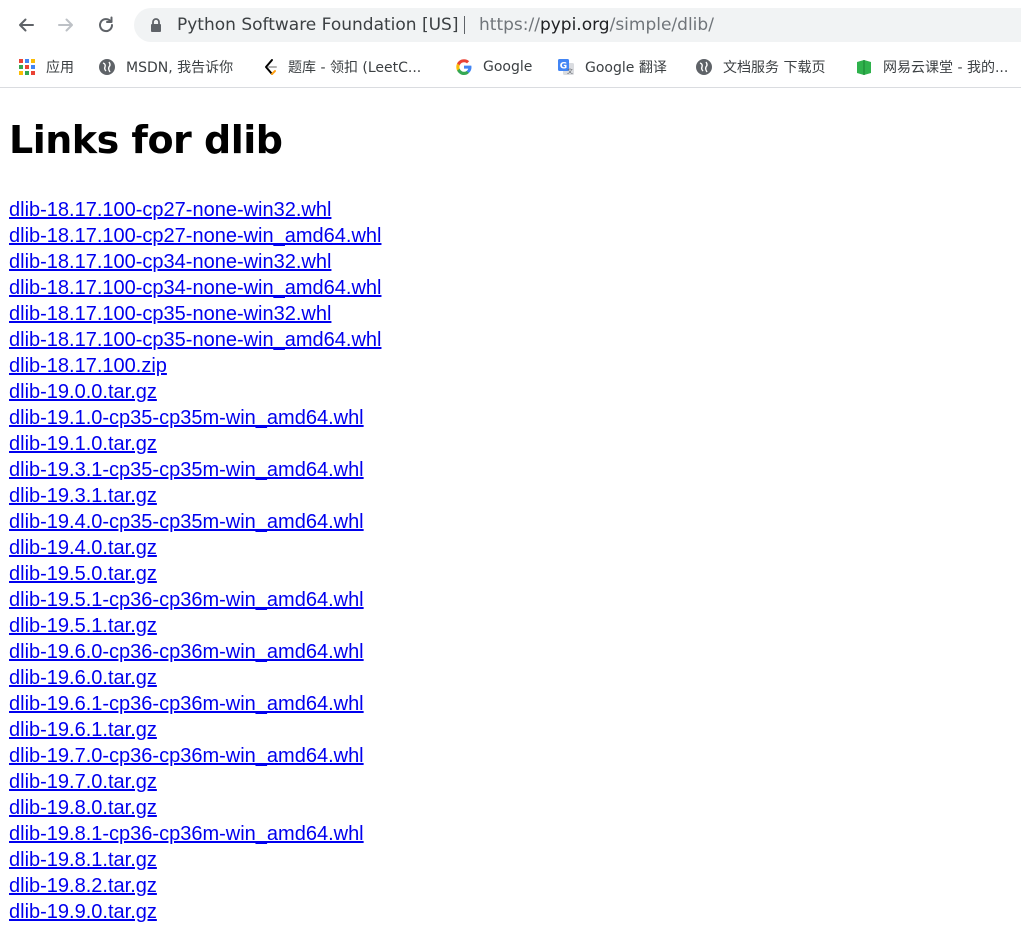 The height and width of the screenshot is (926, 1021). Describe the element at coordinates (195, 523) in the screenshot. I see `package-file-link: dlib-19.4.0-cp35-cp35m-win_amd64.whl` at that location.